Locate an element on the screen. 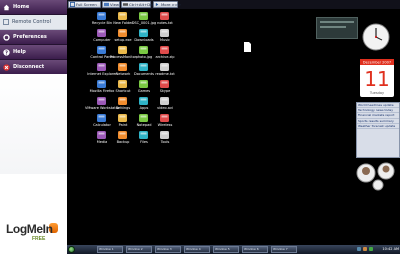 This screenshot has width=400, height=254. nav-remote-control-label: Remote Control is located at coordinates (31, 22).